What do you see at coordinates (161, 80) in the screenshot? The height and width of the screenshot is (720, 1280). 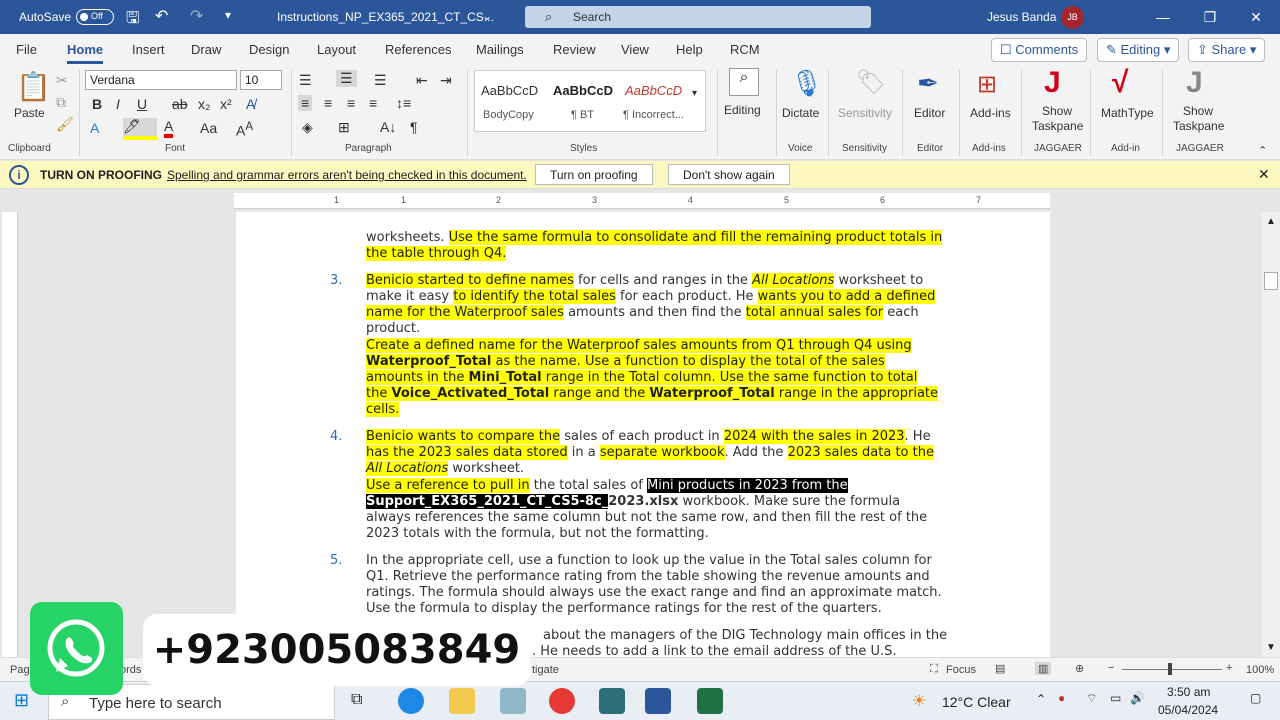 I see `font-name-box: Verdana` at bounding box center [161, 80].